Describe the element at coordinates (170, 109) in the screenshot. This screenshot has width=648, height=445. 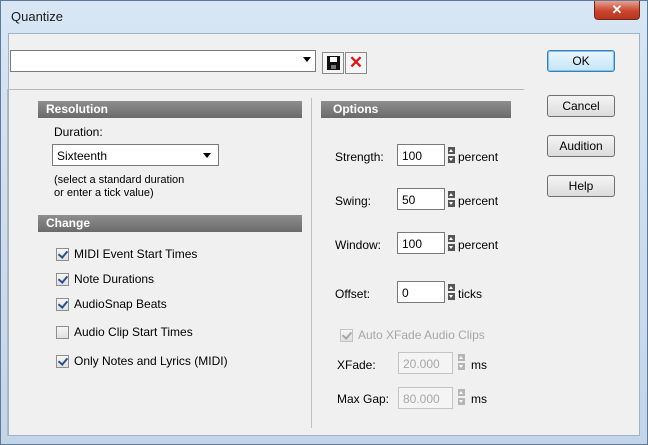
I see `resolution-header: Resolution` at that location.